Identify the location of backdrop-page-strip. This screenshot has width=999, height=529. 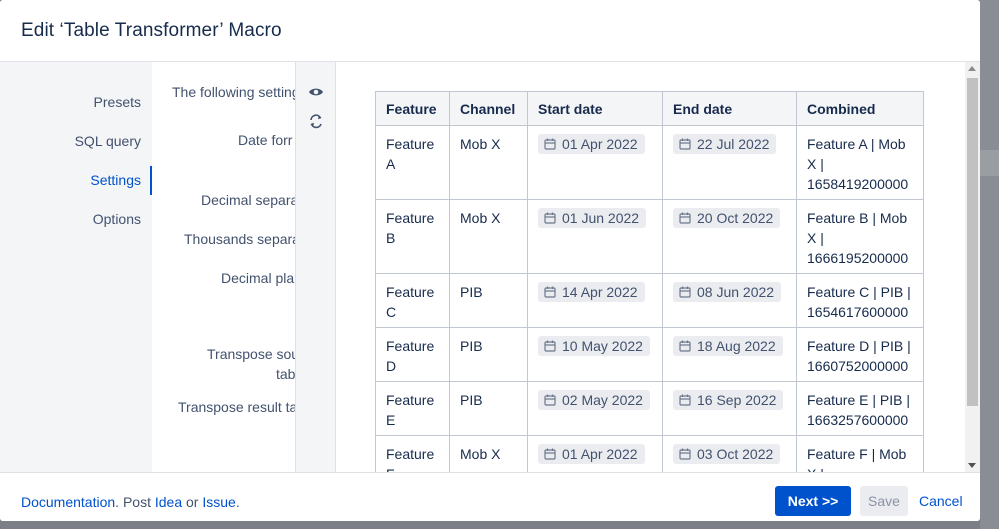
(989, 163).